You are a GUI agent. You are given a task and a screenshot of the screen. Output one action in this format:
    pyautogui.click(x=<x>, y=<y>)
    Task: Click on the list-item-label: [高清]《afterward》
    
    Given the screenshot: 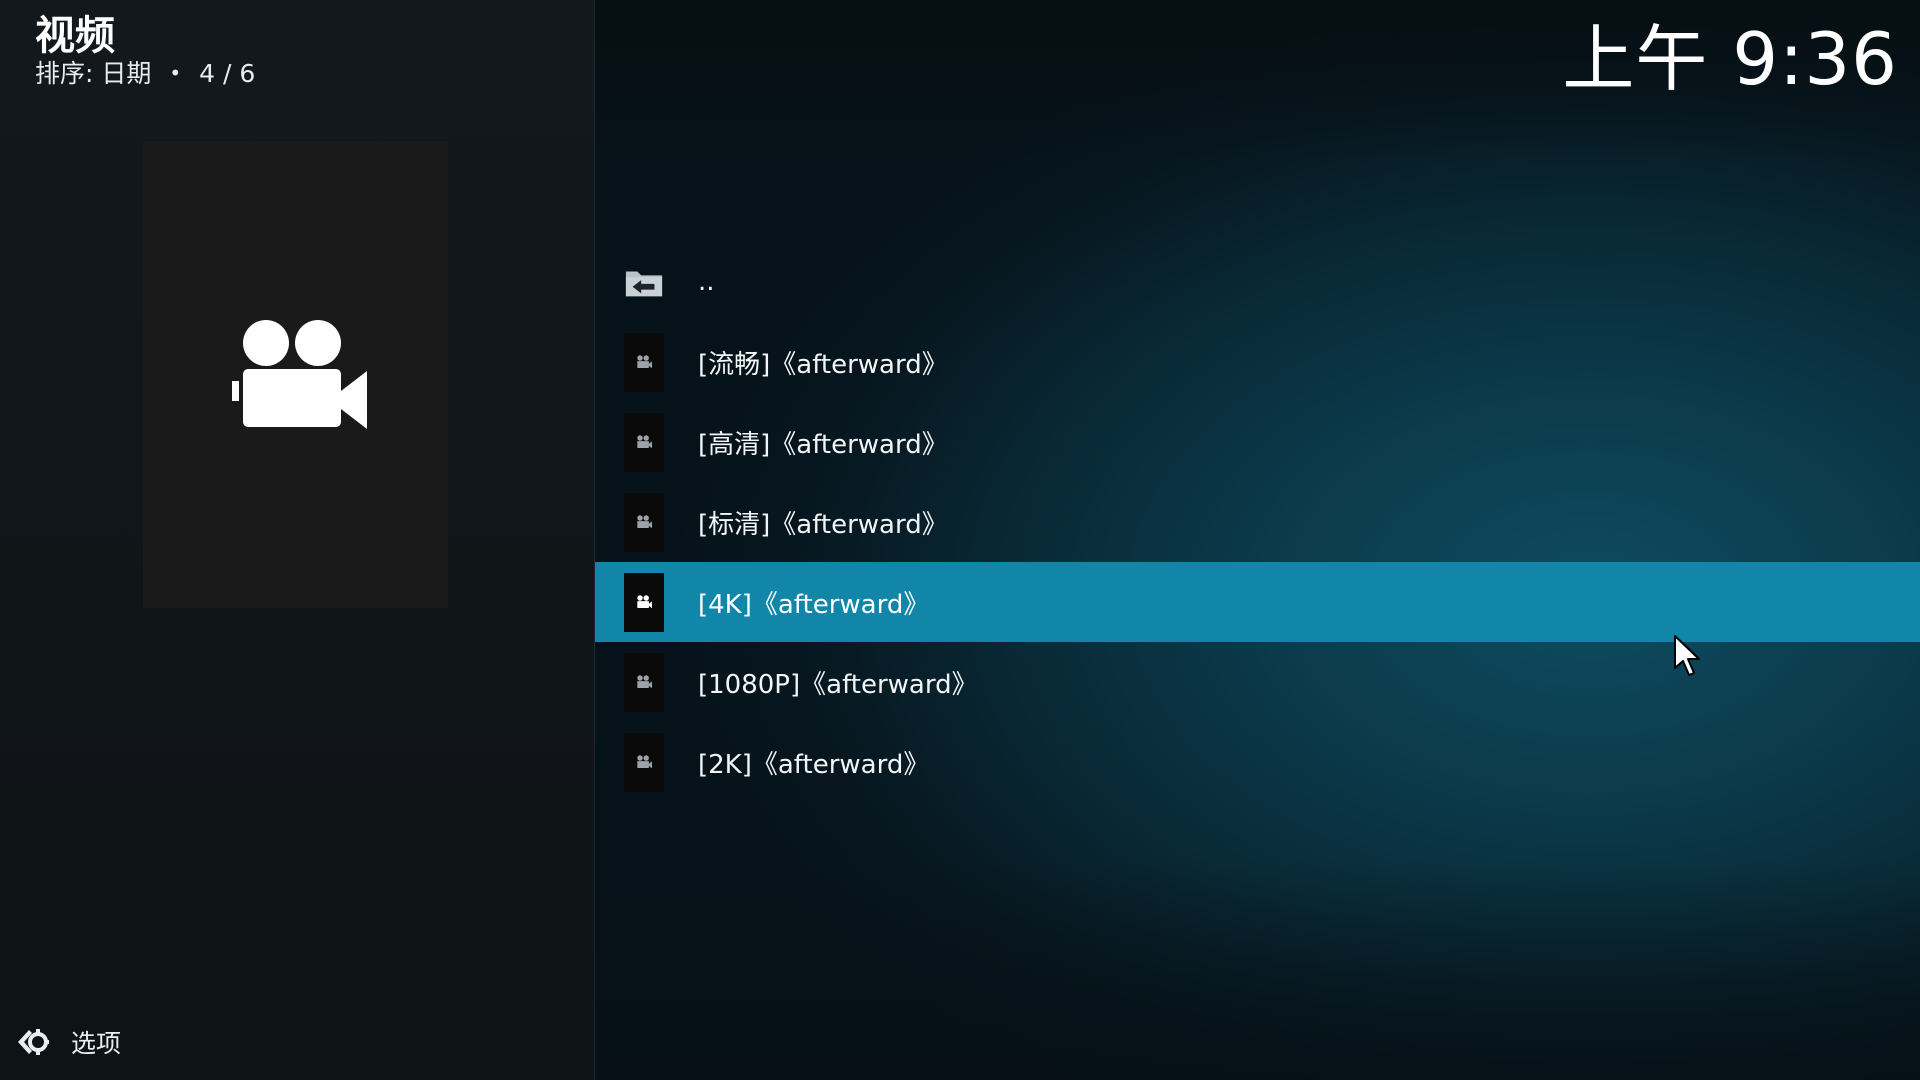 What is the action you would take?
    pyautogui.click(x=823, y=444)
    